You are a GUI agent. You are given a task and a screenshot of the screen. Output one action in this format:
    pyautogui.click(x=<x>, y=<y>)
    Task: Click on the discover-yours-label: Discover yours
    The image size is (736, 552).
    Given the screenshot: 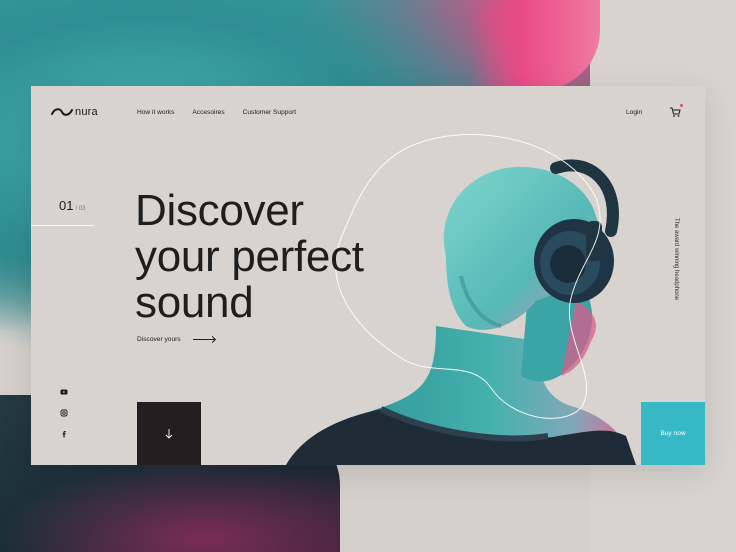 What is the action you would take?
    pyautogui.click(x=159, y=339)
    